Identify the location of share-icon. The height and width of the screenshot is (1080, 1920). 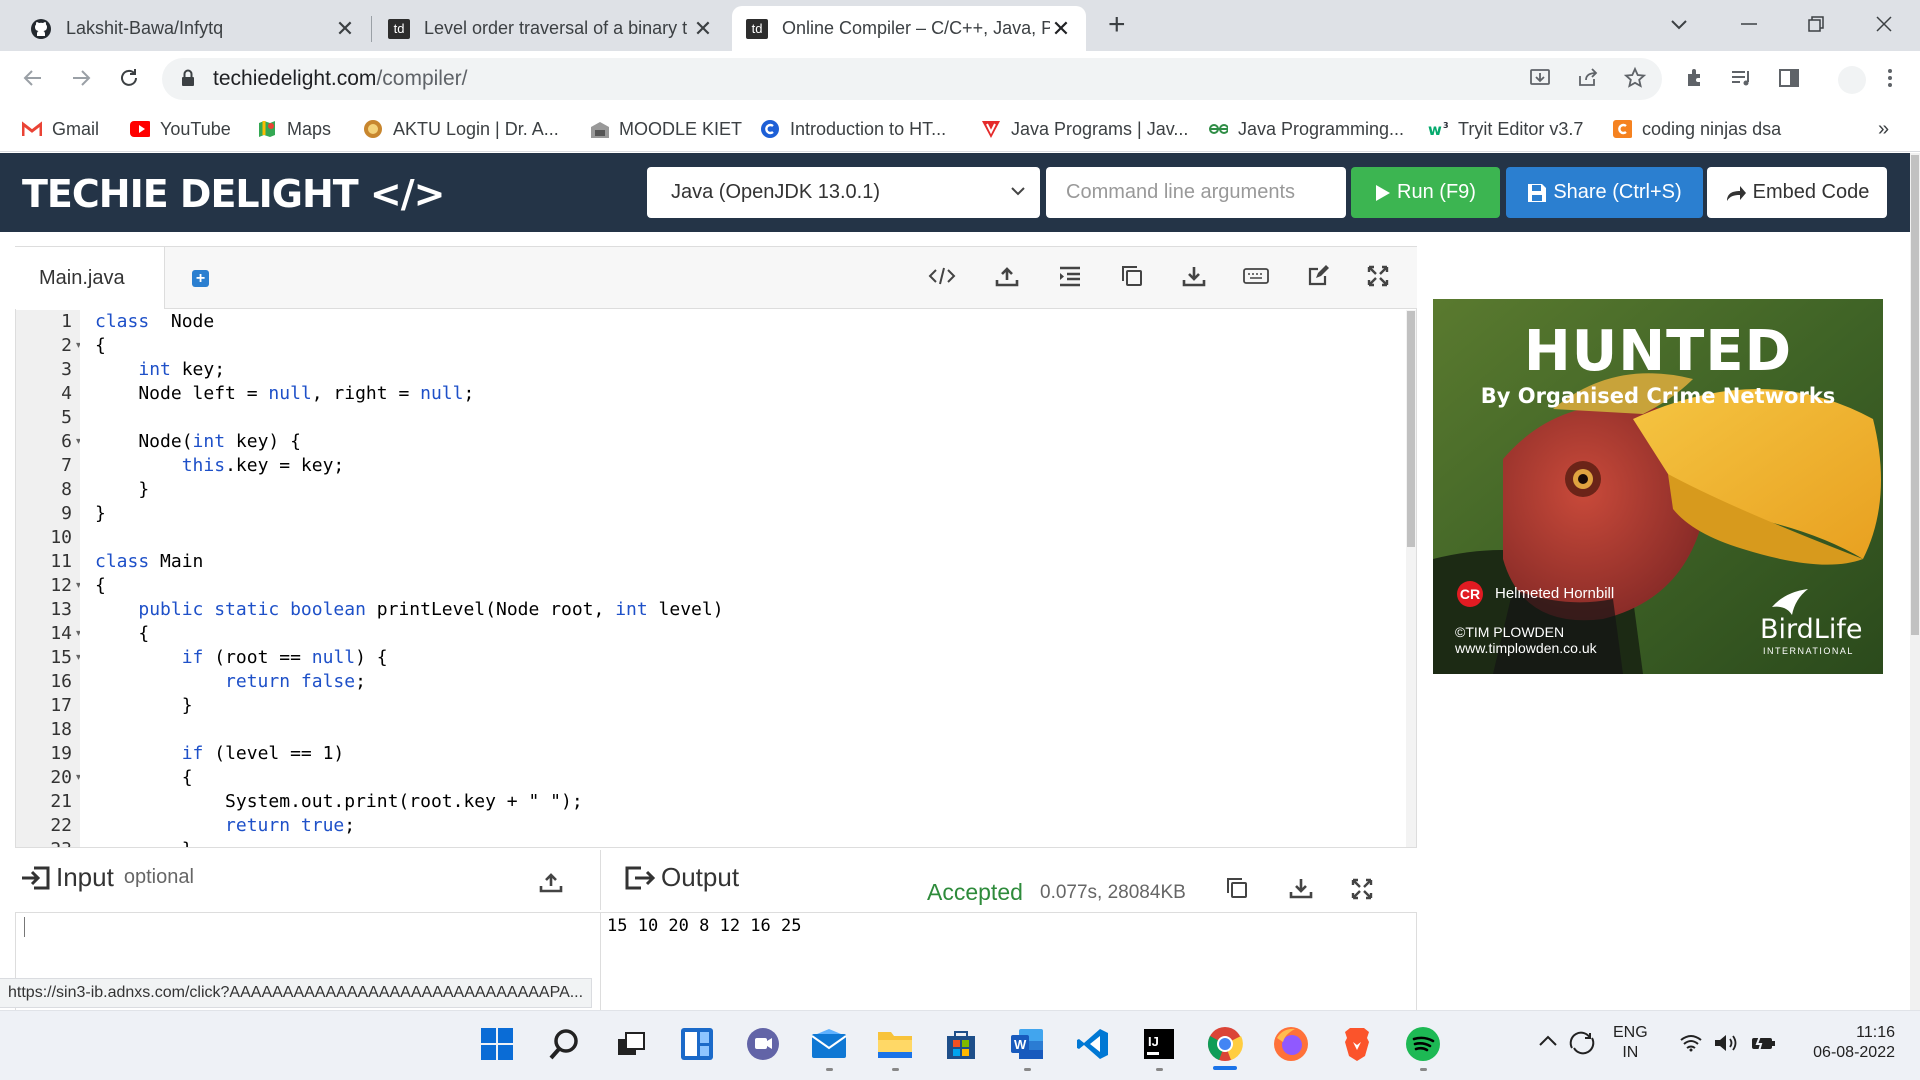
(1588, 78).